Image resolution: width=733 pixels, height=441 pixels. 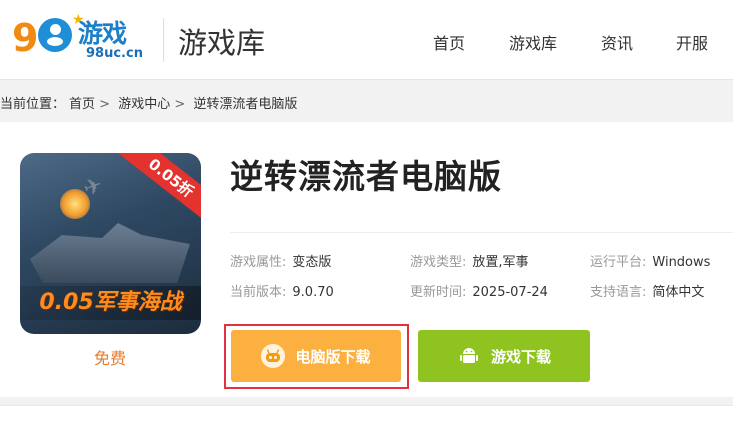 I want to click on discount-badge: 0.05折, so click(x=158, y=189).